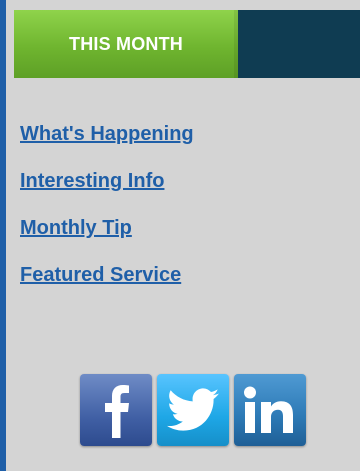 Image resolution: width=360 pixels, height=471 pixels. I want to click on facebook-icon, so click(116, 410).